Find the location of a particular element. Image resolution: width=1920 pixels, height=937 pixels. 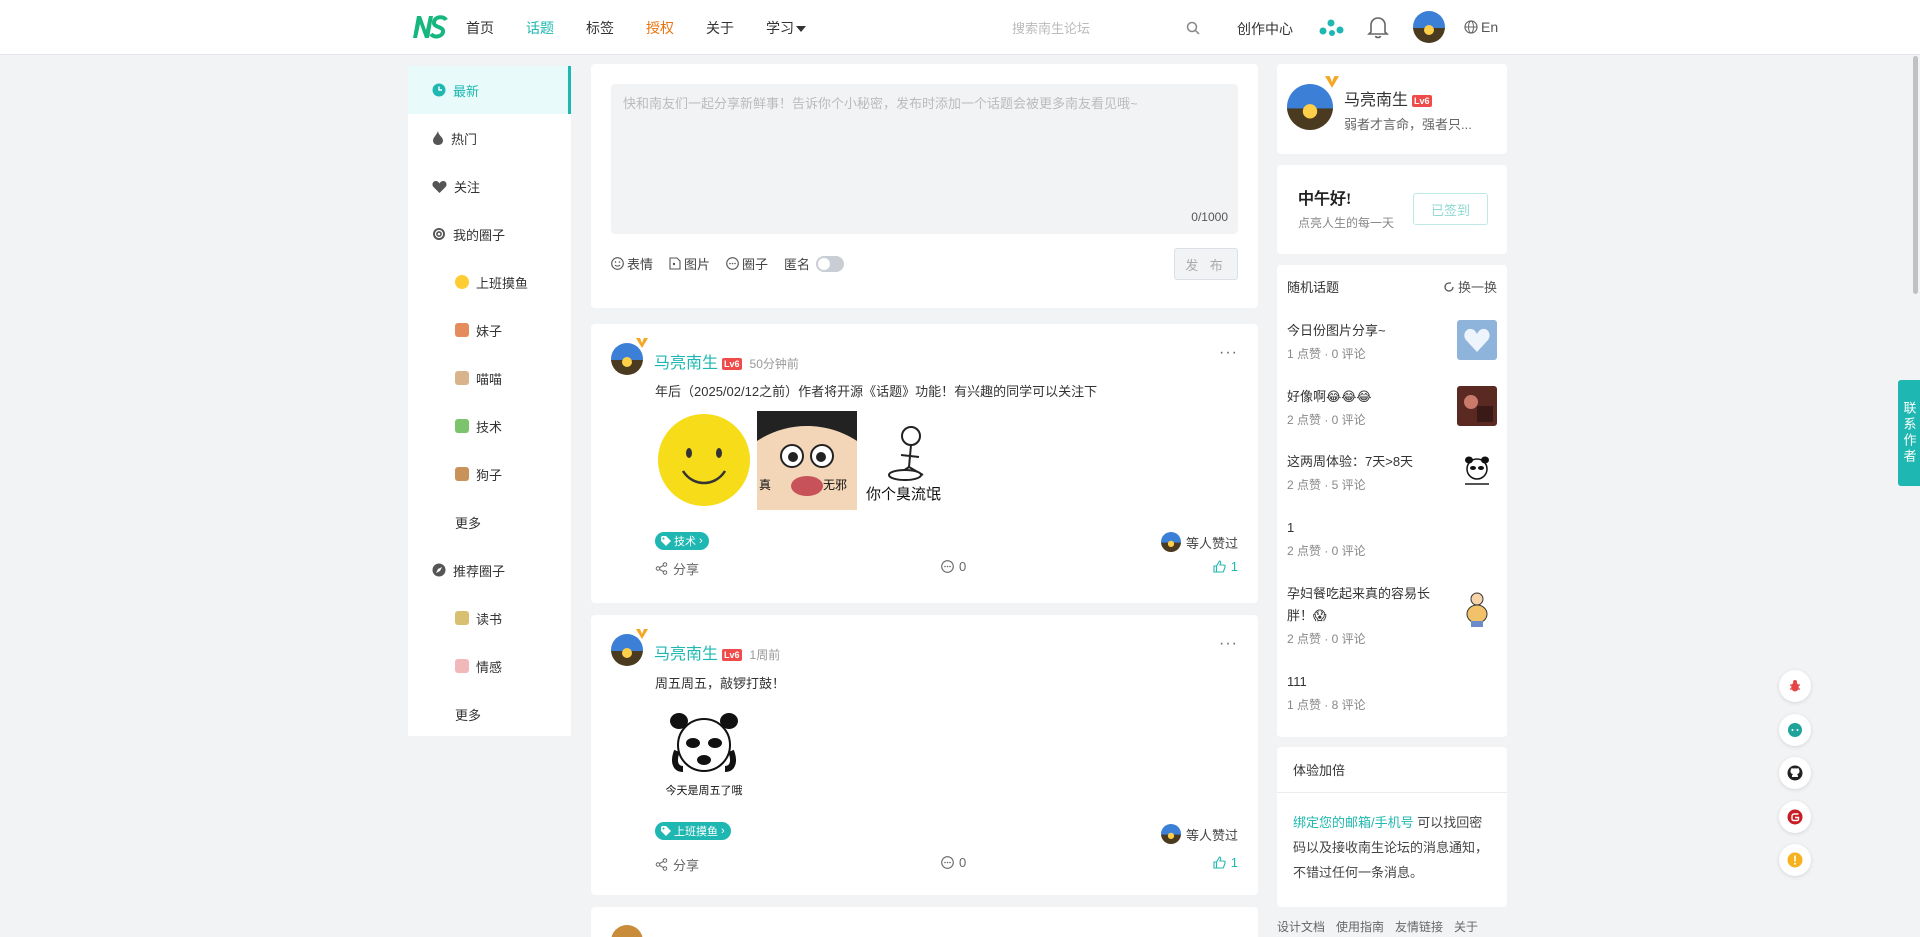

refresh-button: 换一换 is located at coordinates (1470, 286).